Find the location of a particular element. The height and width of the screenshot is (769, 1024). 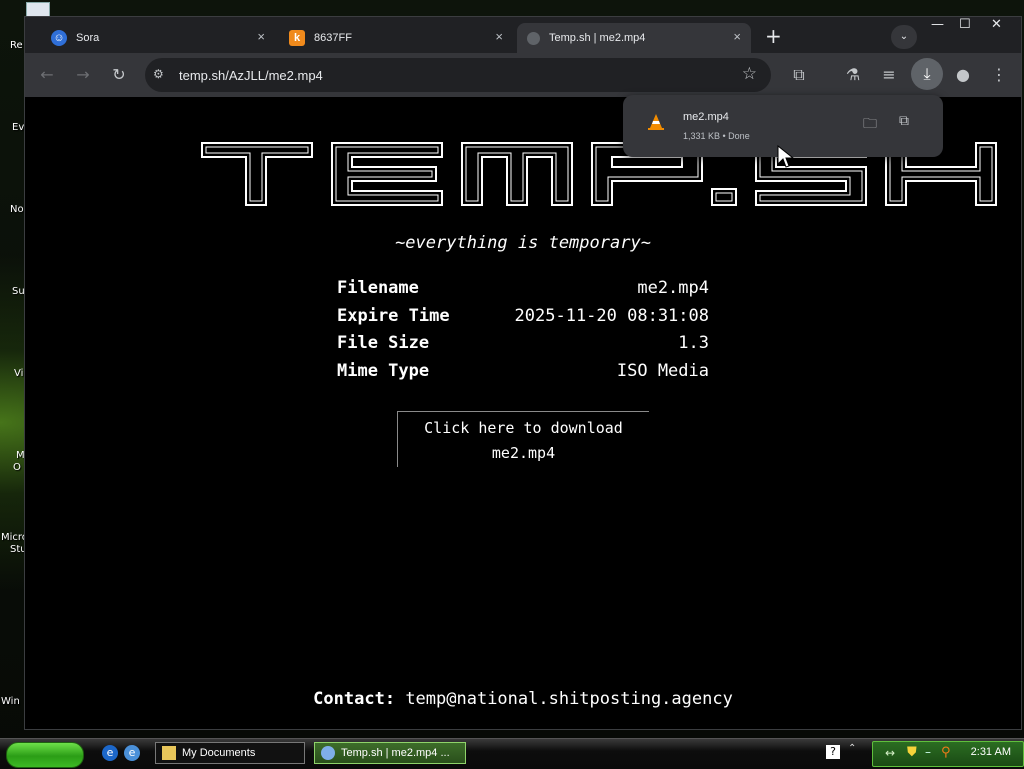

minimize-button: — is located at coordinates (937, 24).